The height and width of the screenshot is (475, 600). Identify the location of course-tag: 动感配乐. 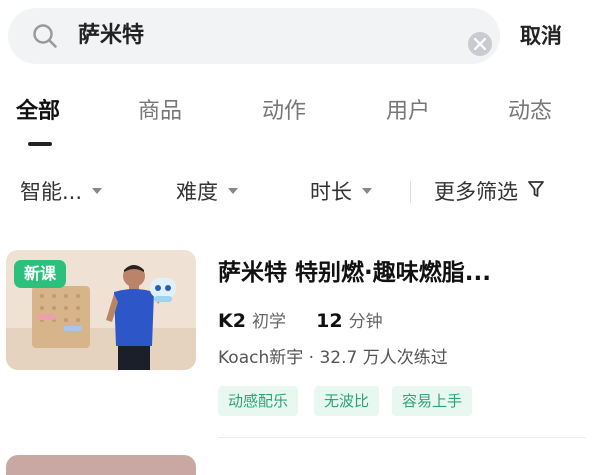
(258, 401).